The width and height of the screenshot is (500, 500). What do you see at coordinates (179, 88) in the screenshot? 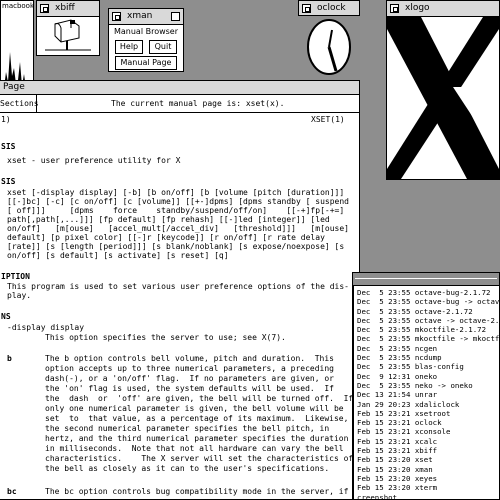
I see `manpage-titlebar: Page` at bounding box center [179, 88].